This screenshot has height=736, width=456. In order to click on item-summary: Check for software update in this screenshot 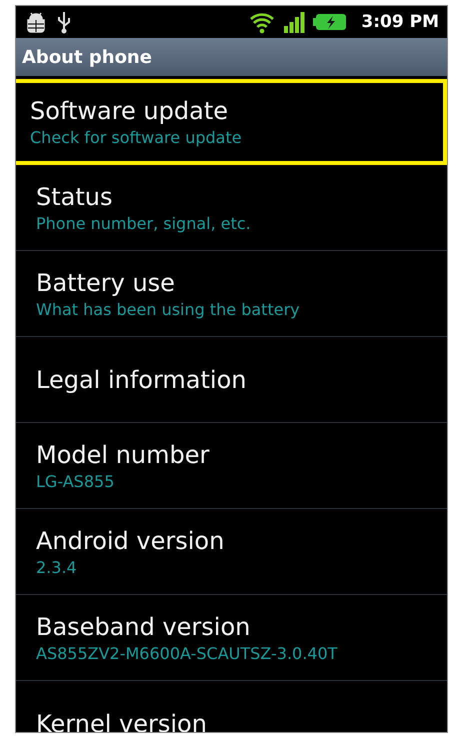, I will do `click(136, 137)`.